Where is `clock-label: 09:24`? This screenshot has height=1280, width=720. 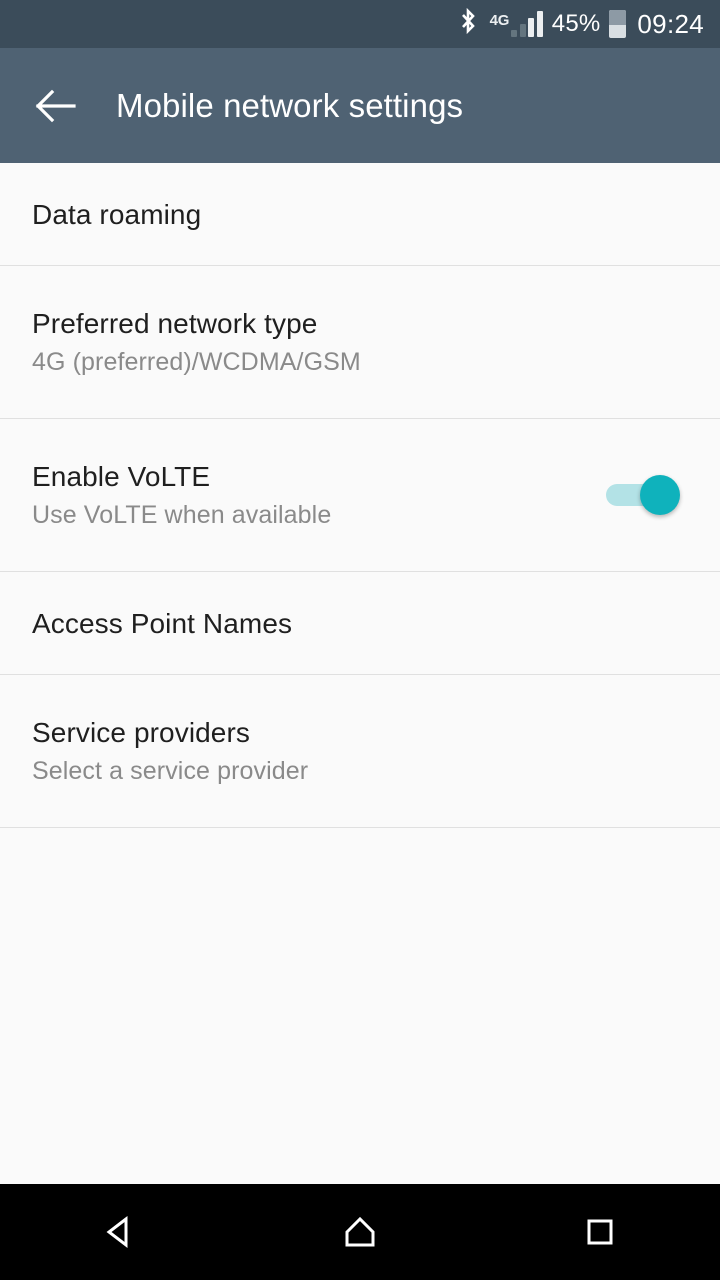
clock-label: 09:24 is located at coordinates (670, 24).